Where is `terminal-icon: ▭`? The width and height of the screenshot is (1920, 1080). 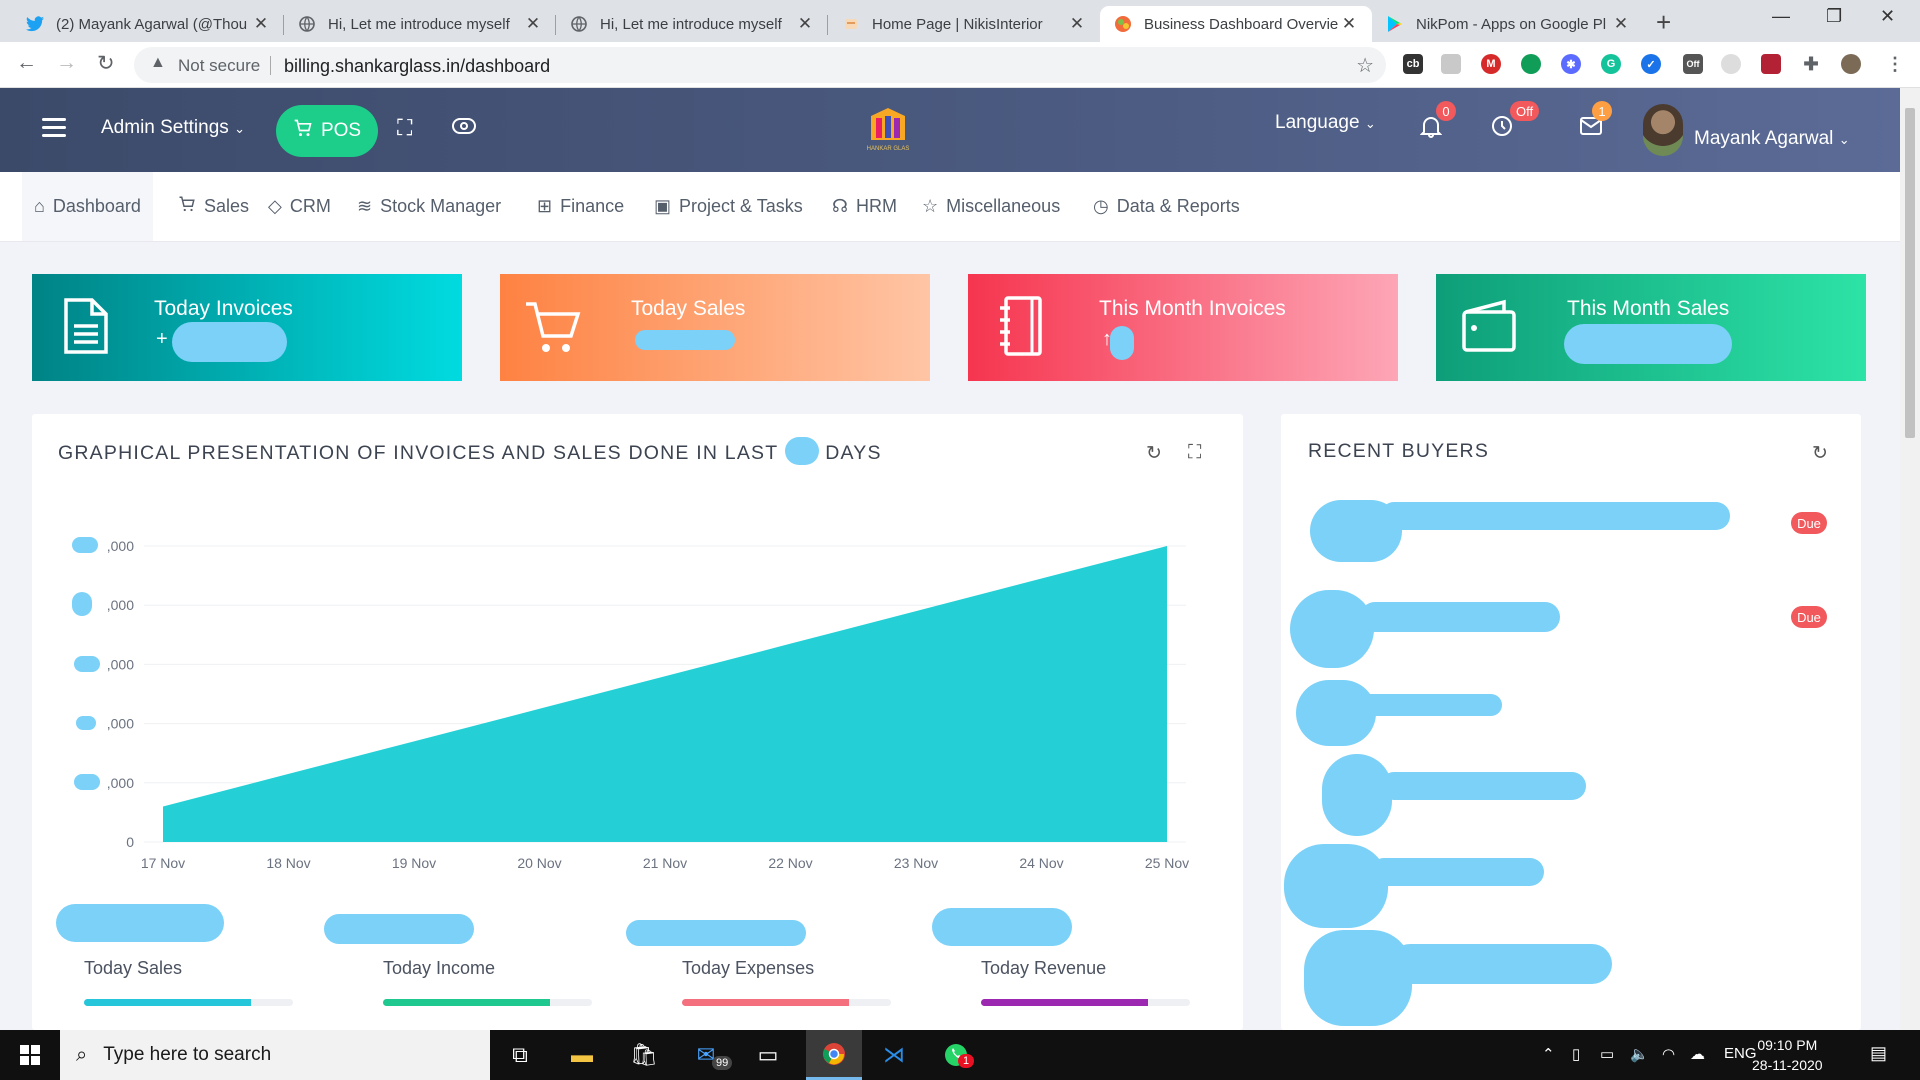 terminal-icon: ▭ is located at coordinates (768, 1055).